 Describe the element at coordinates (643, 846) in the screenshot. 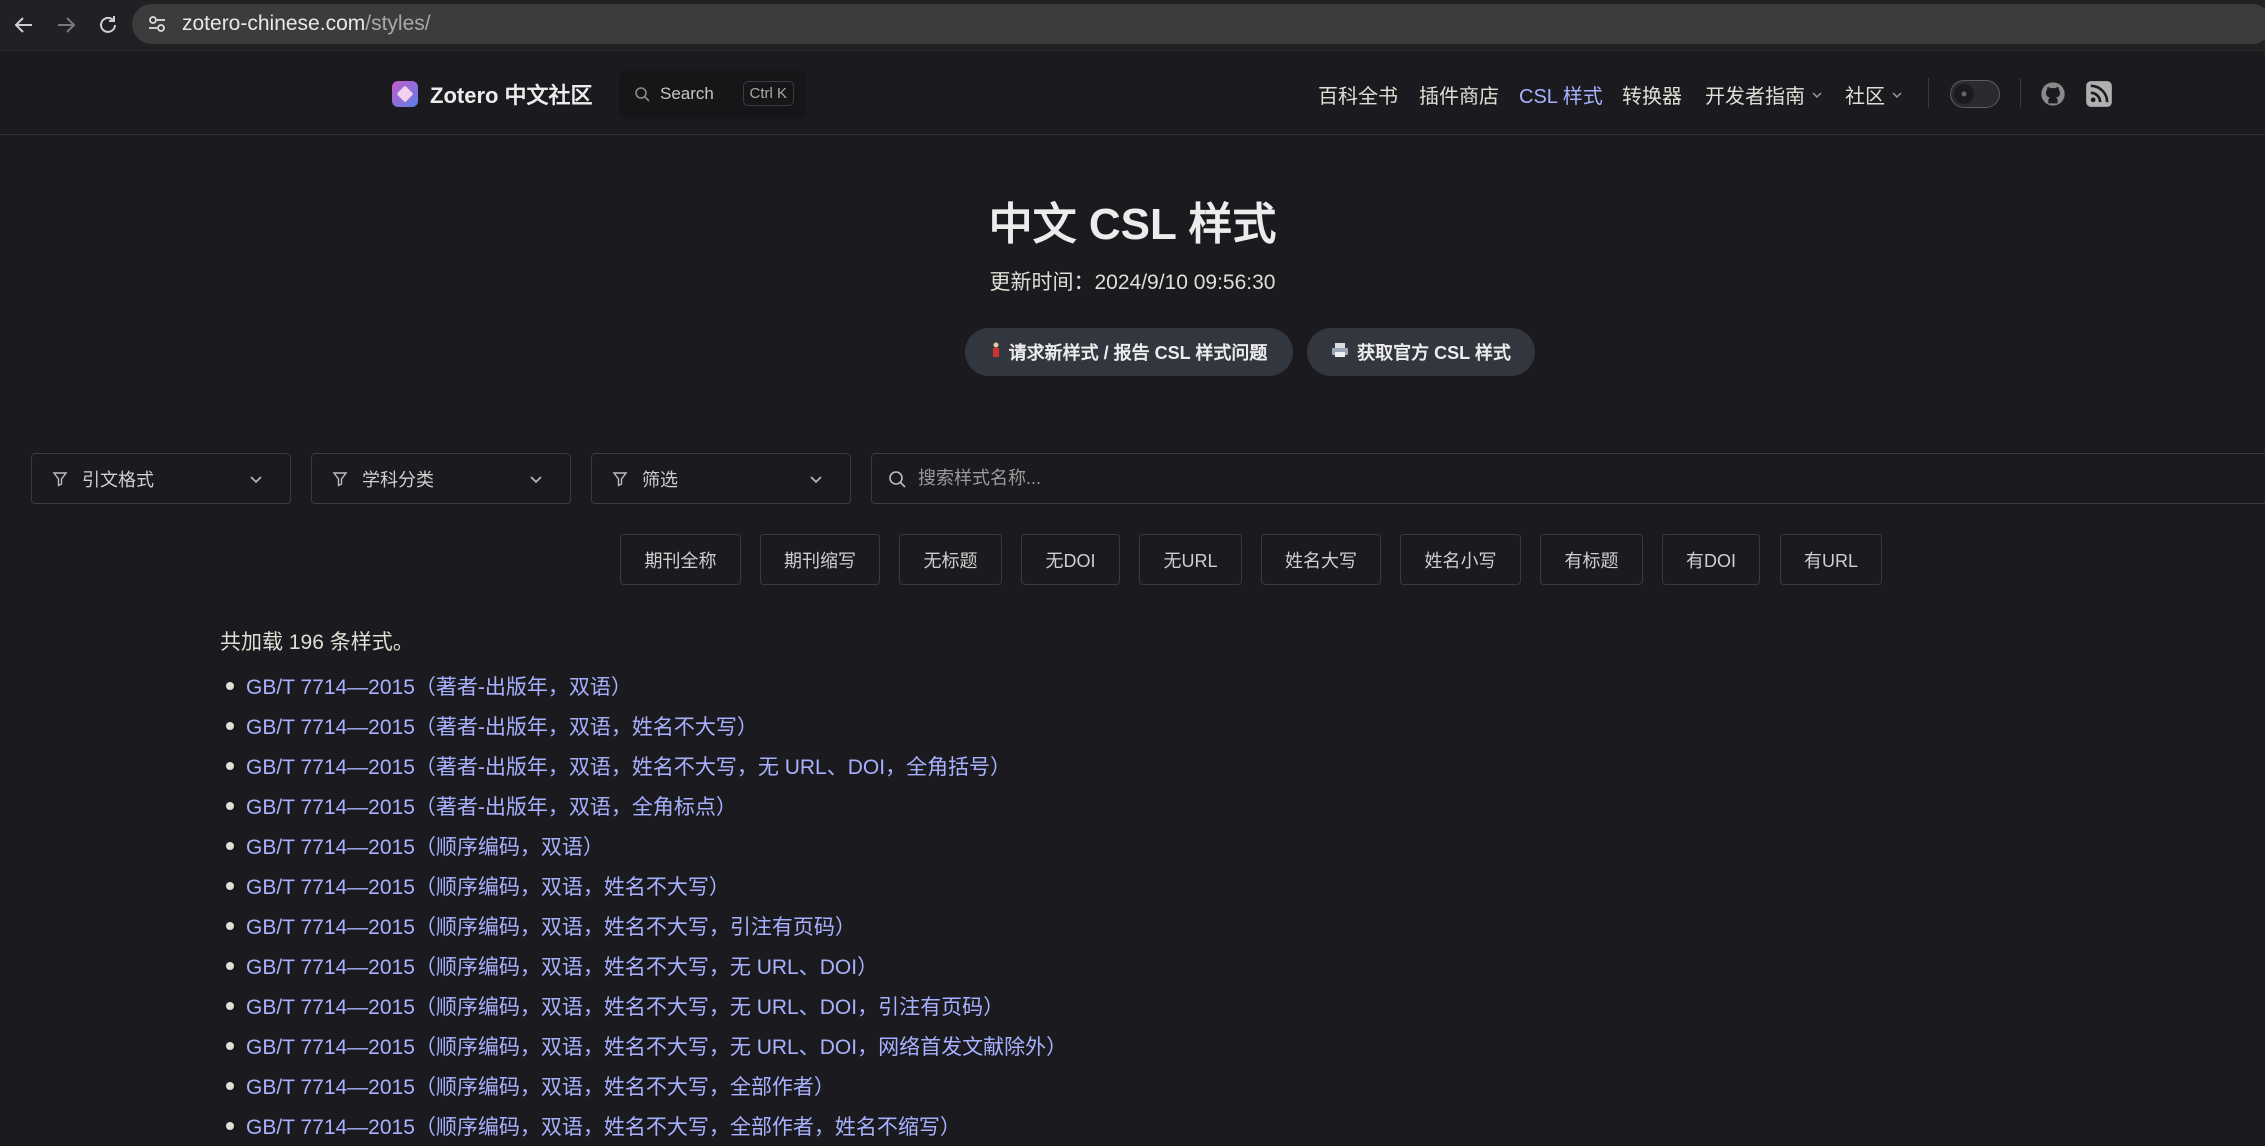

I see `list-item: GB/T 7714—2015（顺序编码，双语）` at that location.